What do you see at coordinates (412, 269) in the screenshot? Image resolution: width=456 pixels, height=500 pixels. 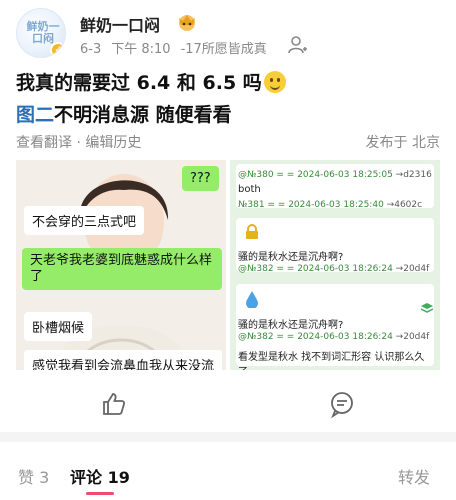 I see `chat-row-4-tail: →20d4f` at bounding box center [412, 269].